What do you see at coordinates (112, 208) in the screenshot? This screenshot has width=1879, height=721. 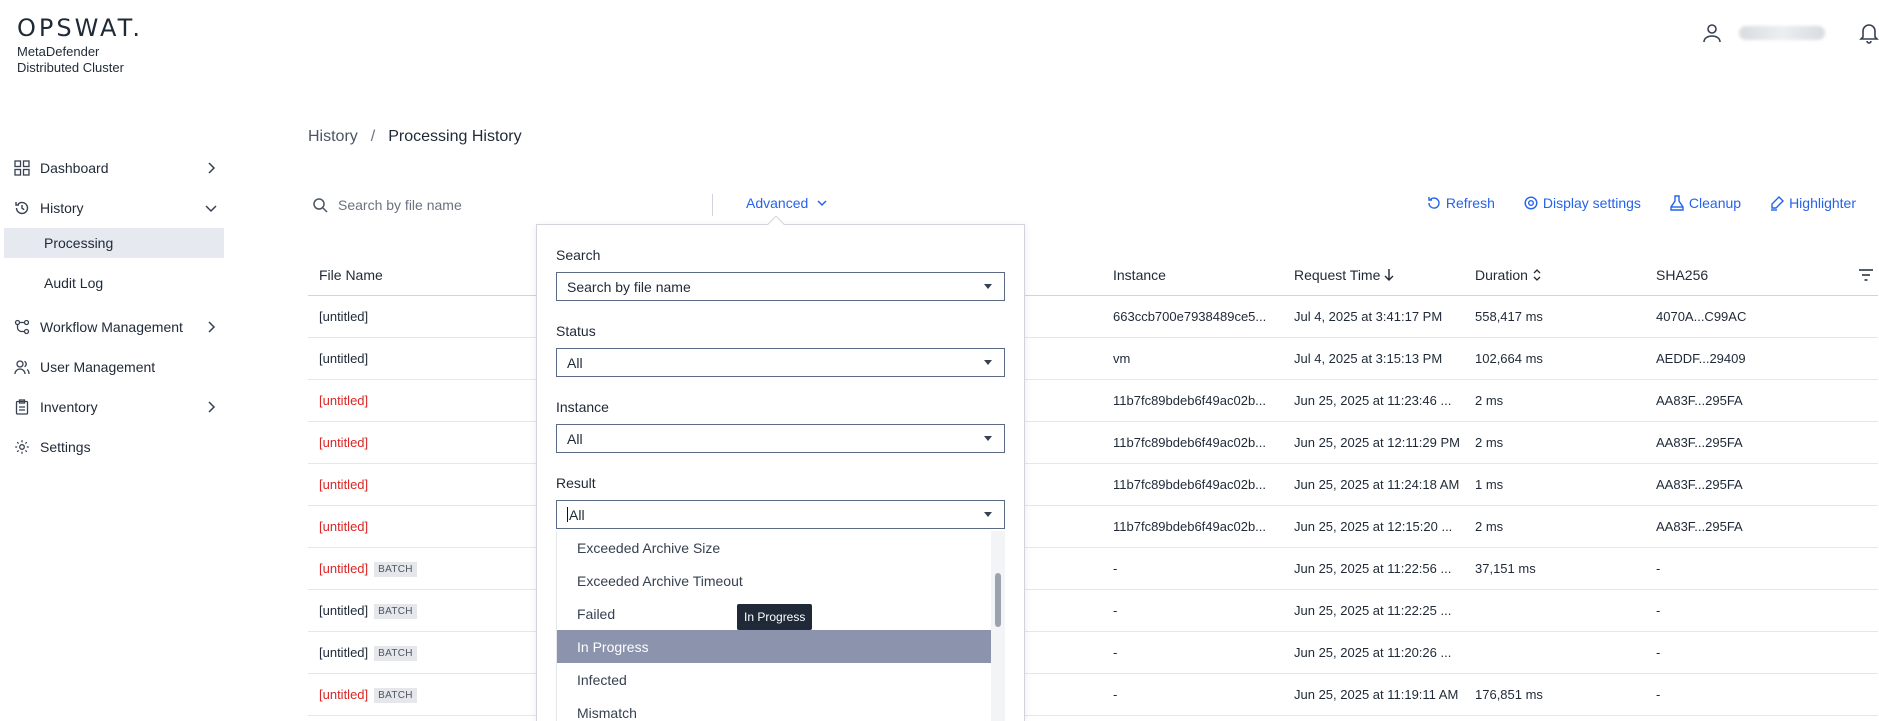 I see `sidebar-item-history: History` at bounding box center [112, 208].